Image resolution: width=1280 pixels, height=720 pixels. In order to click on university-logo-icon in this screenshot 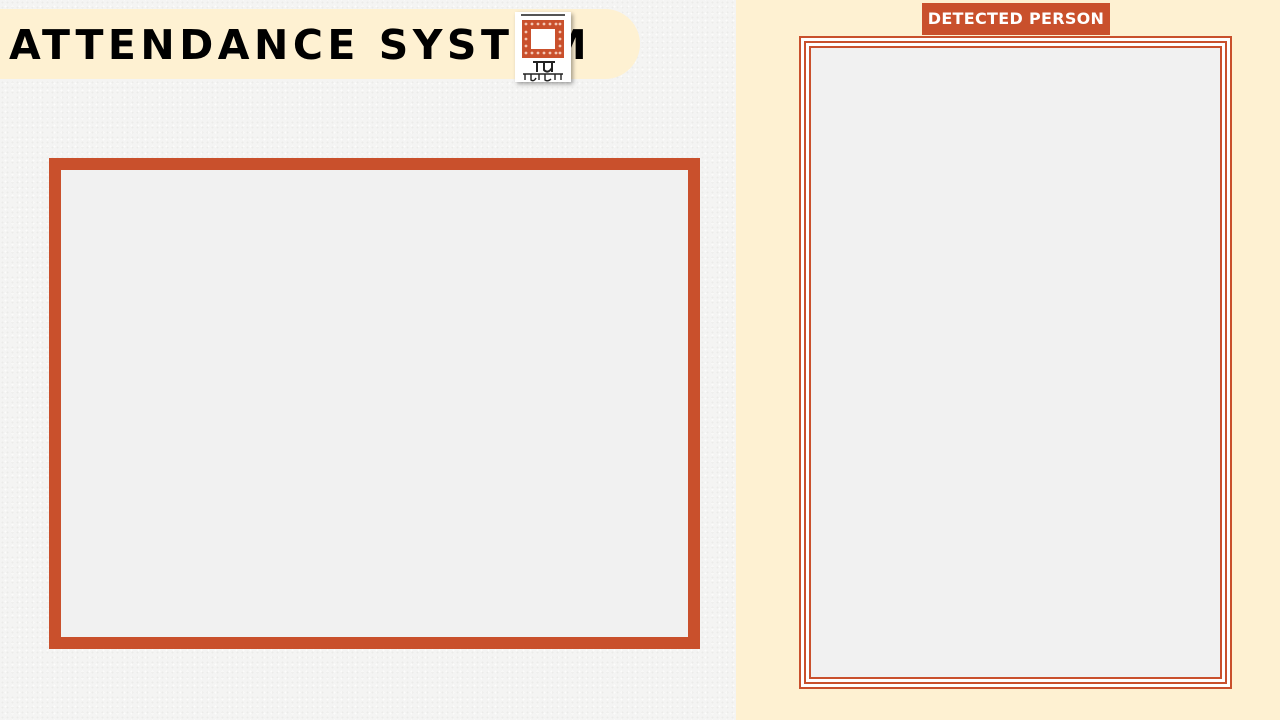, I will do `click(543, 47)`.